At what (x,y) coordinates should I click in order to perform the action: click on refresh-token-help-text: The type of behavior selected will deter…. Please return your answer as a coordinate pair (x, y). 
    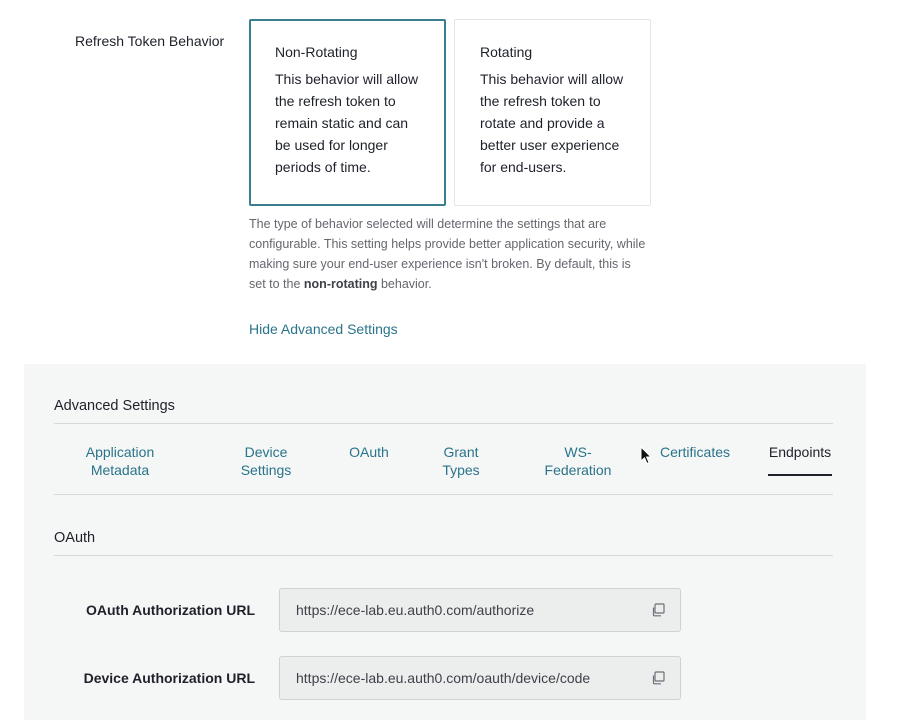
    Looking at the image, I should click on (447, 254).